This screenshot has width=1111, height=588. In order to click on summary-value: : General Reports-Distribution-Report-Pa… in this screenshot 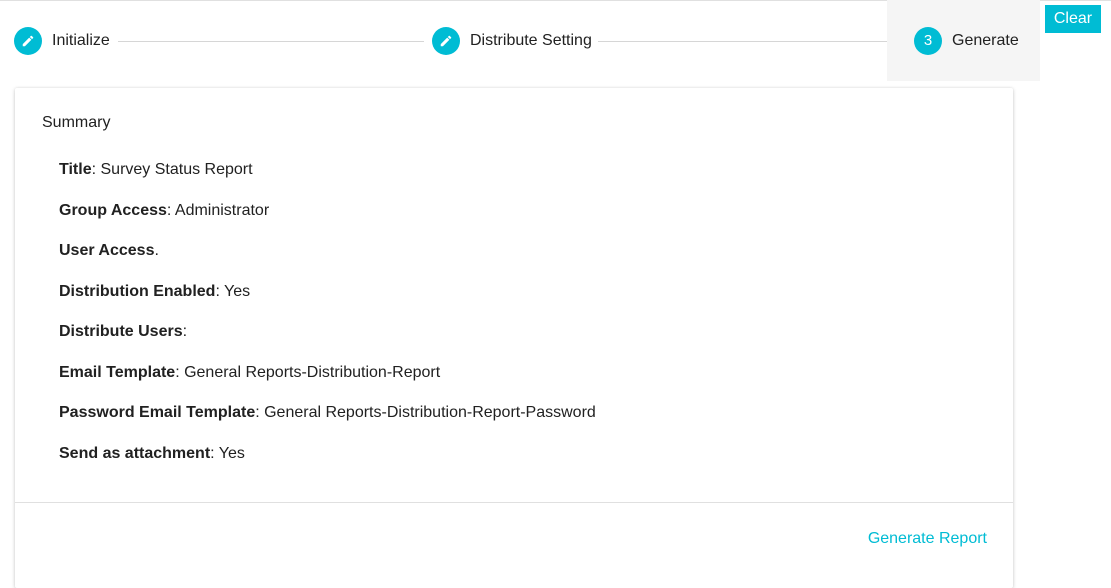, I will do `click(425, 412)`.